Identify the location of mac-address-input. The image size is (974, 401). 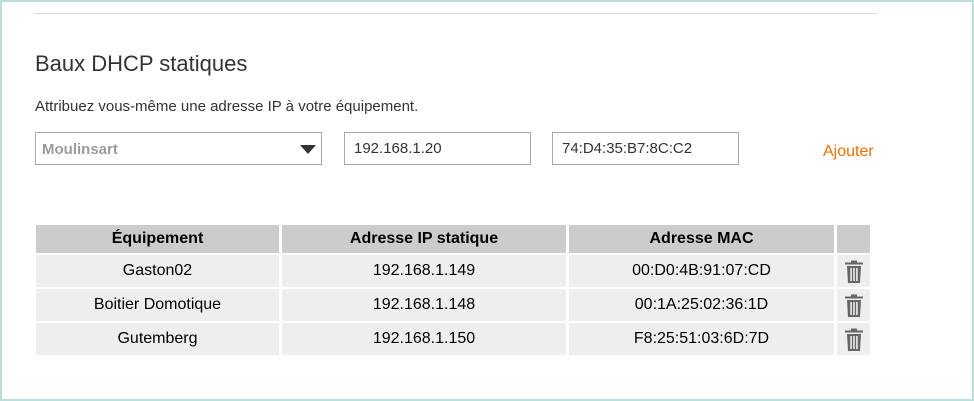
(645, 148).